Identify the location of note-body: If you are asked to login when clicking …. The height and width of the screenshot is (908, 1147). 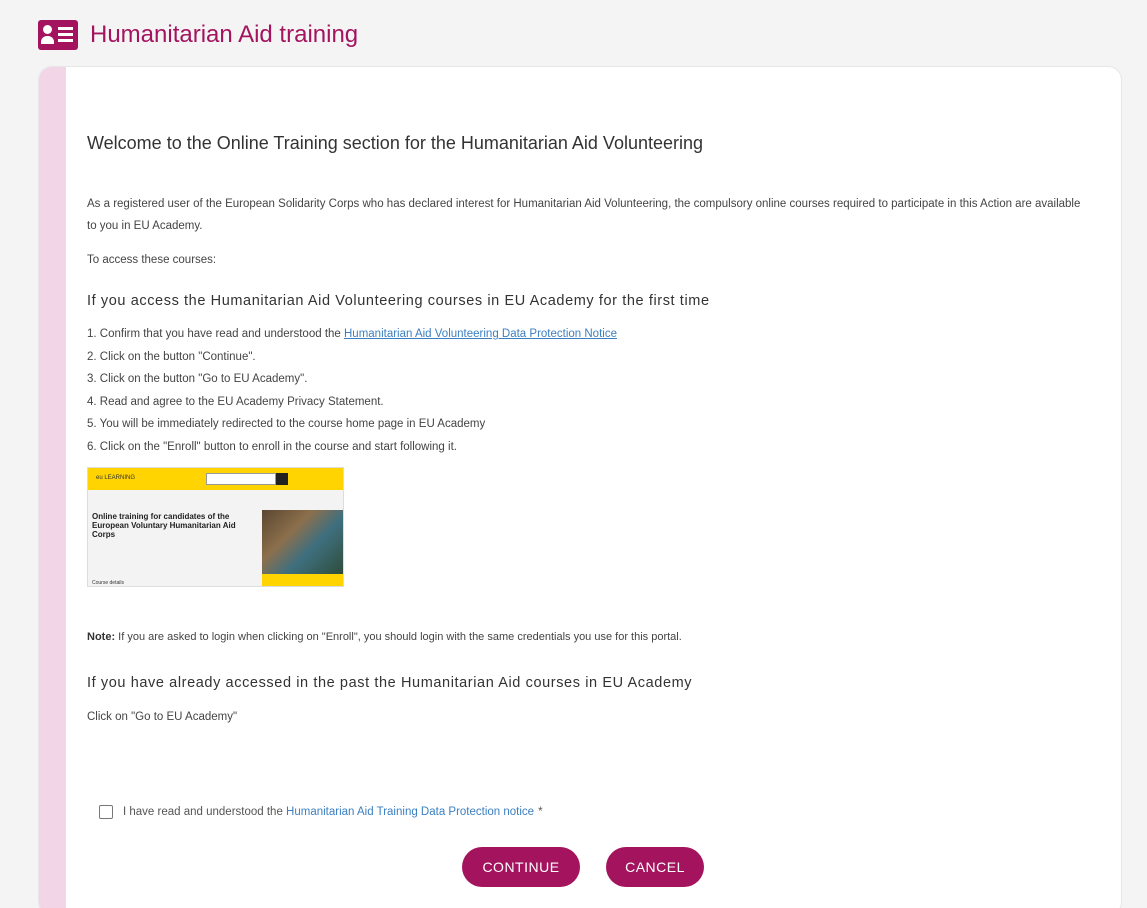
(400, 637).